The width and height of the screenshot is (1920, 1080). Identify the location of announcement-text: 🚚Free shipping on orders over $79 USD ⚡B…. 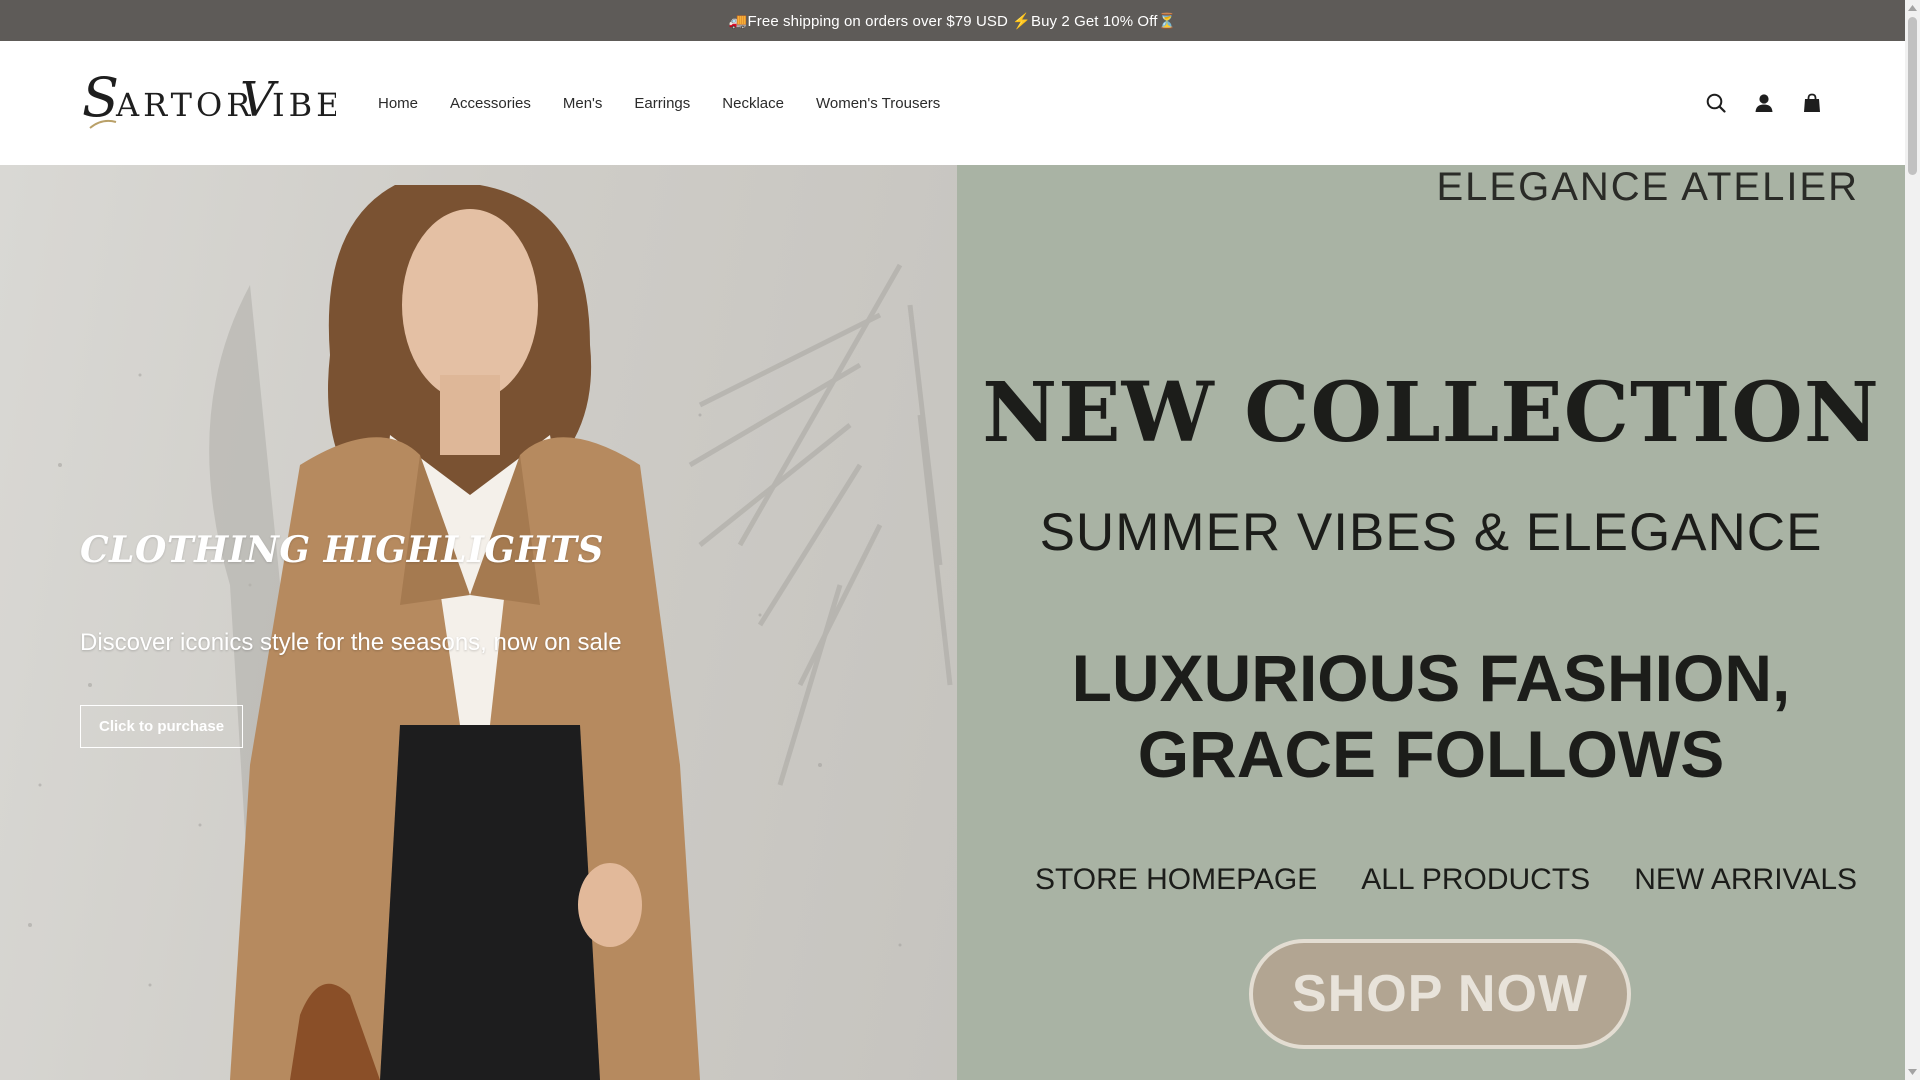
(952, 21).